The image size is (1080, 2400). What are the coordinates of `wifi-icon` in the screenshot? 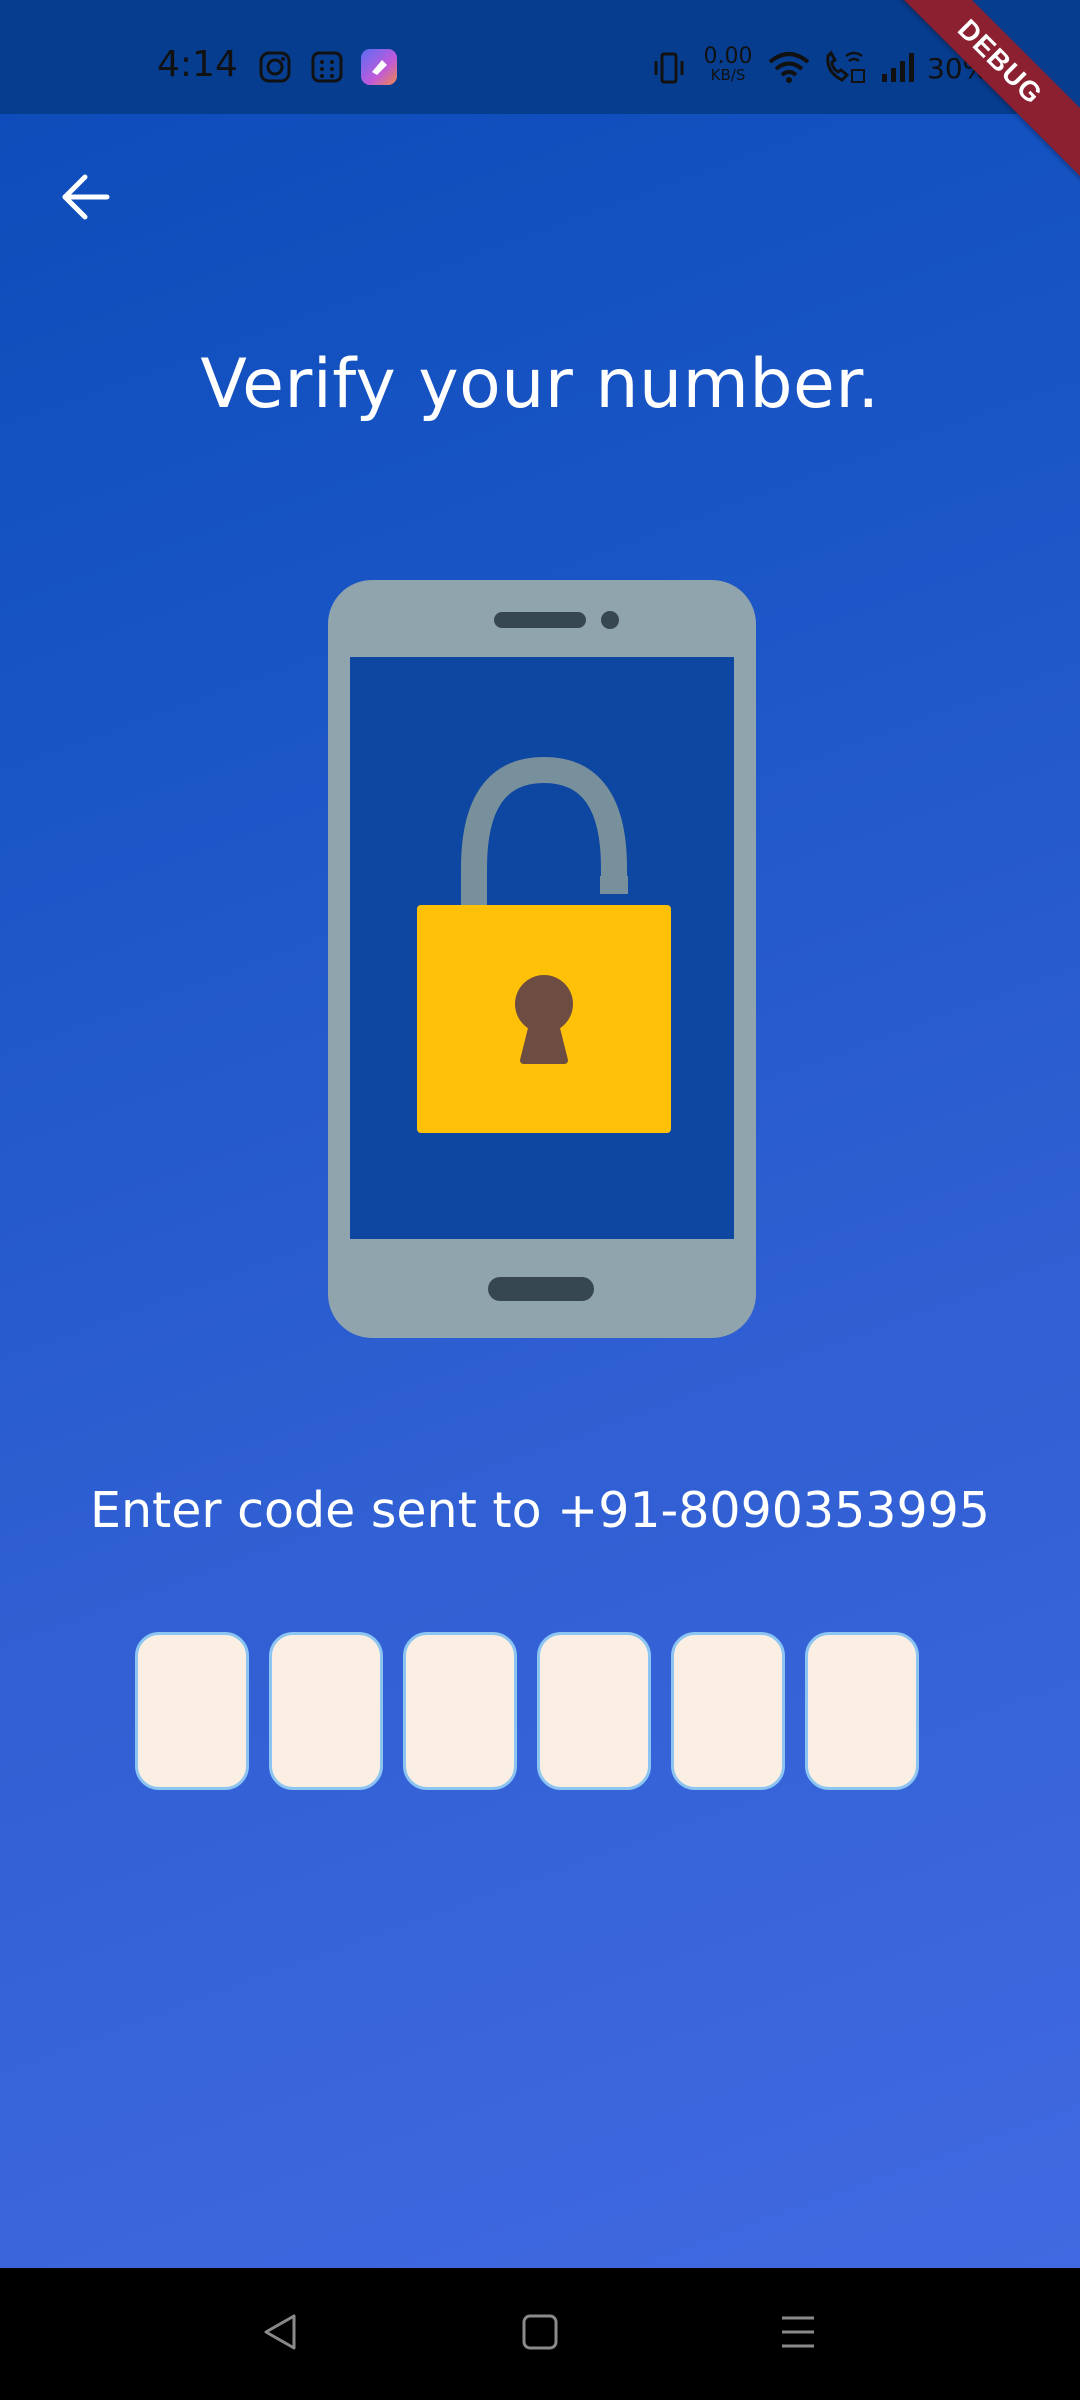 It's located at (789, 69).